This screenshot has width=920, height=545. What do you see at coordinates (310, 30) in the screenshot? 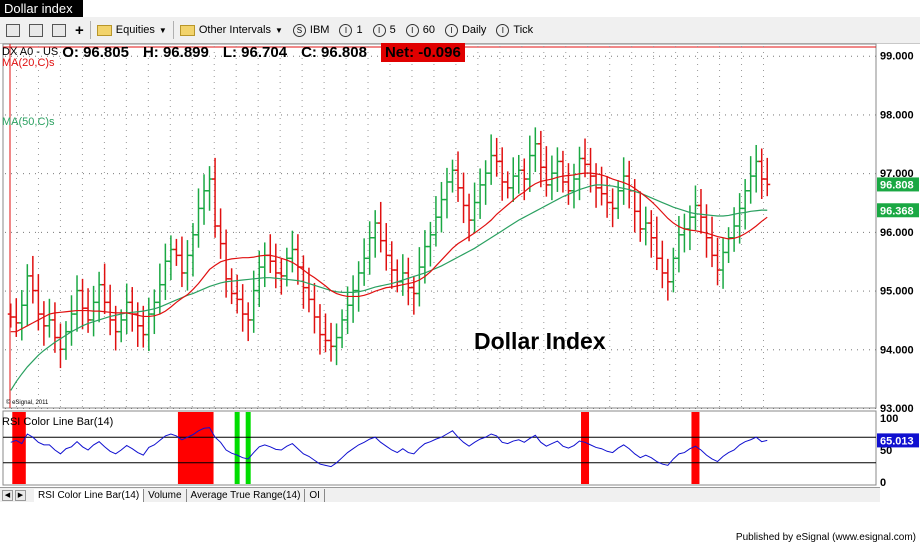
I see `ibm-button: S IBM` at bounding box center [310, 30].